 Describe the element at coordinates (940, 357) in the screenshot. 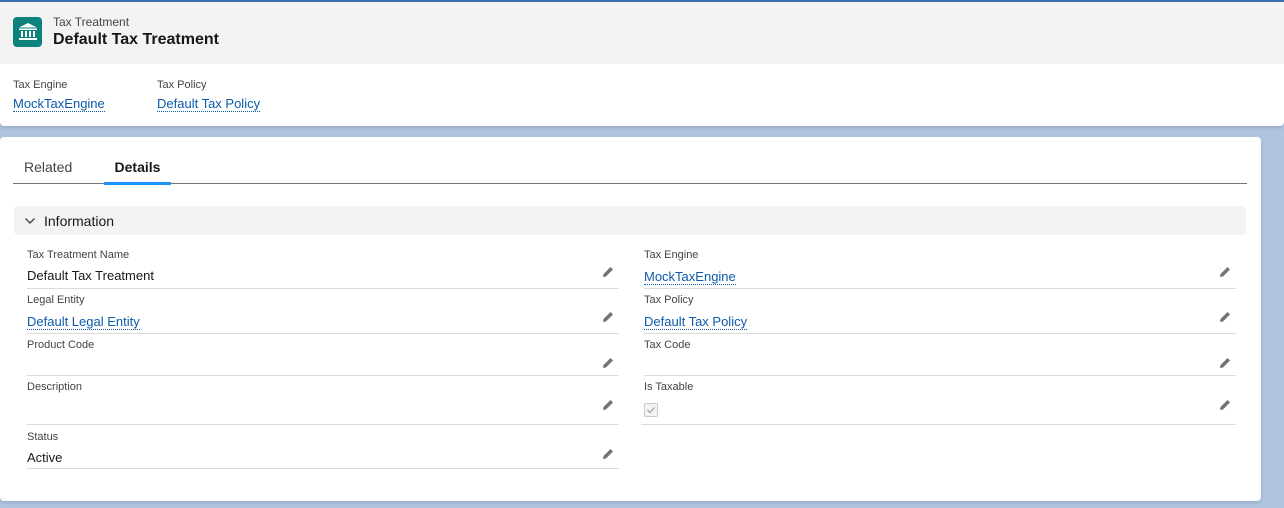

I see `field-tax-code: Tax Code` at that location.